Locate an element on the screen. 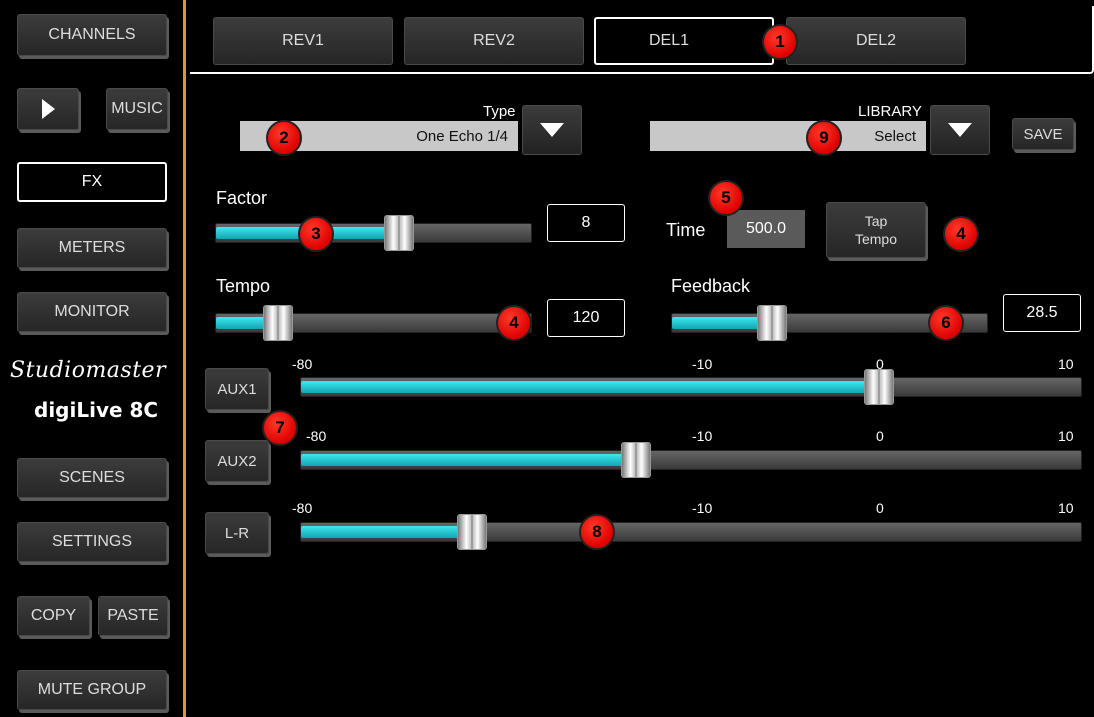 This screenshot has height=717, width=1094. tap-tempo-line1: Tap is located at coordinates (876, 221).